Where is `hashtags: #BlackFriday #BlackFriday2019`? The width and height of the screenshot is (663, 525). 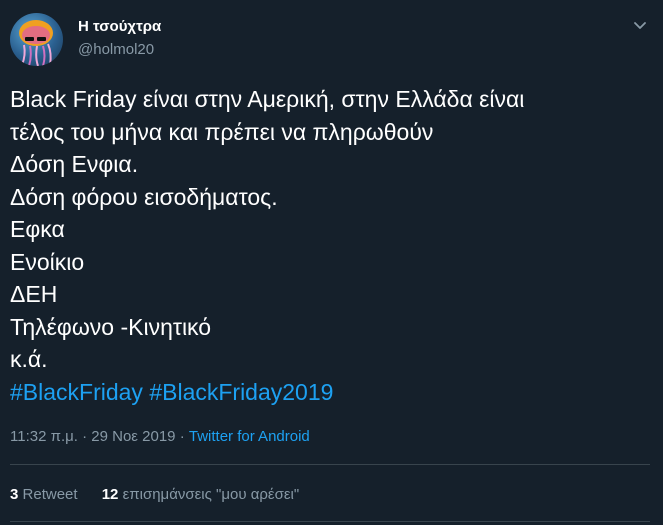 hashtags: #BlackFriday #BlackFriday2019 is located at coordinates (330, 392).